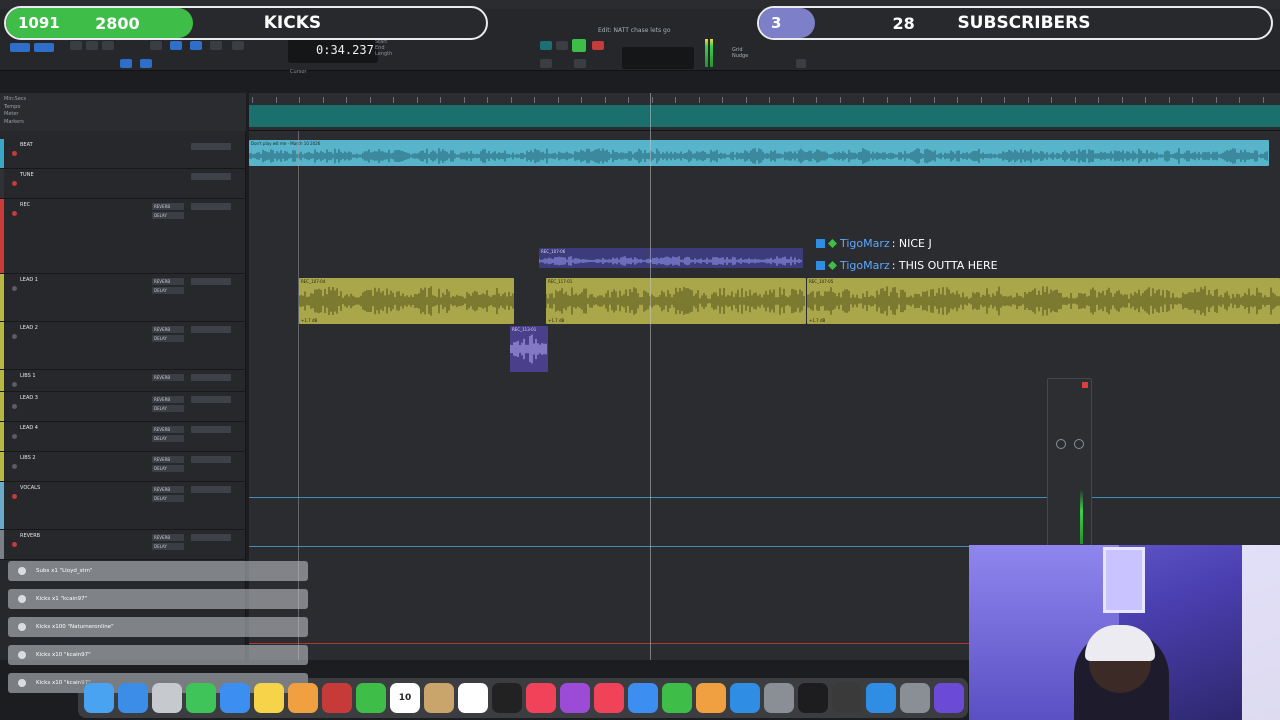 This screenshot has height=720, width=1280. Describe the element at coordinates (92, 45) in the screenshot. I see `zoom-out-button` at that location.